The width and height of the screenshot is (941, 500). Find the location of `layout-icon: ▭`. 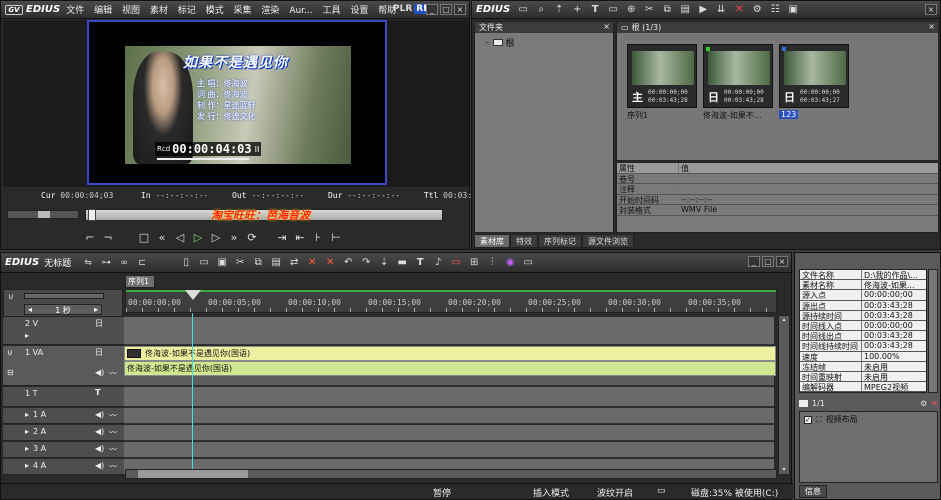

layout-icon: ▭ is located at coordinates (528, 262).